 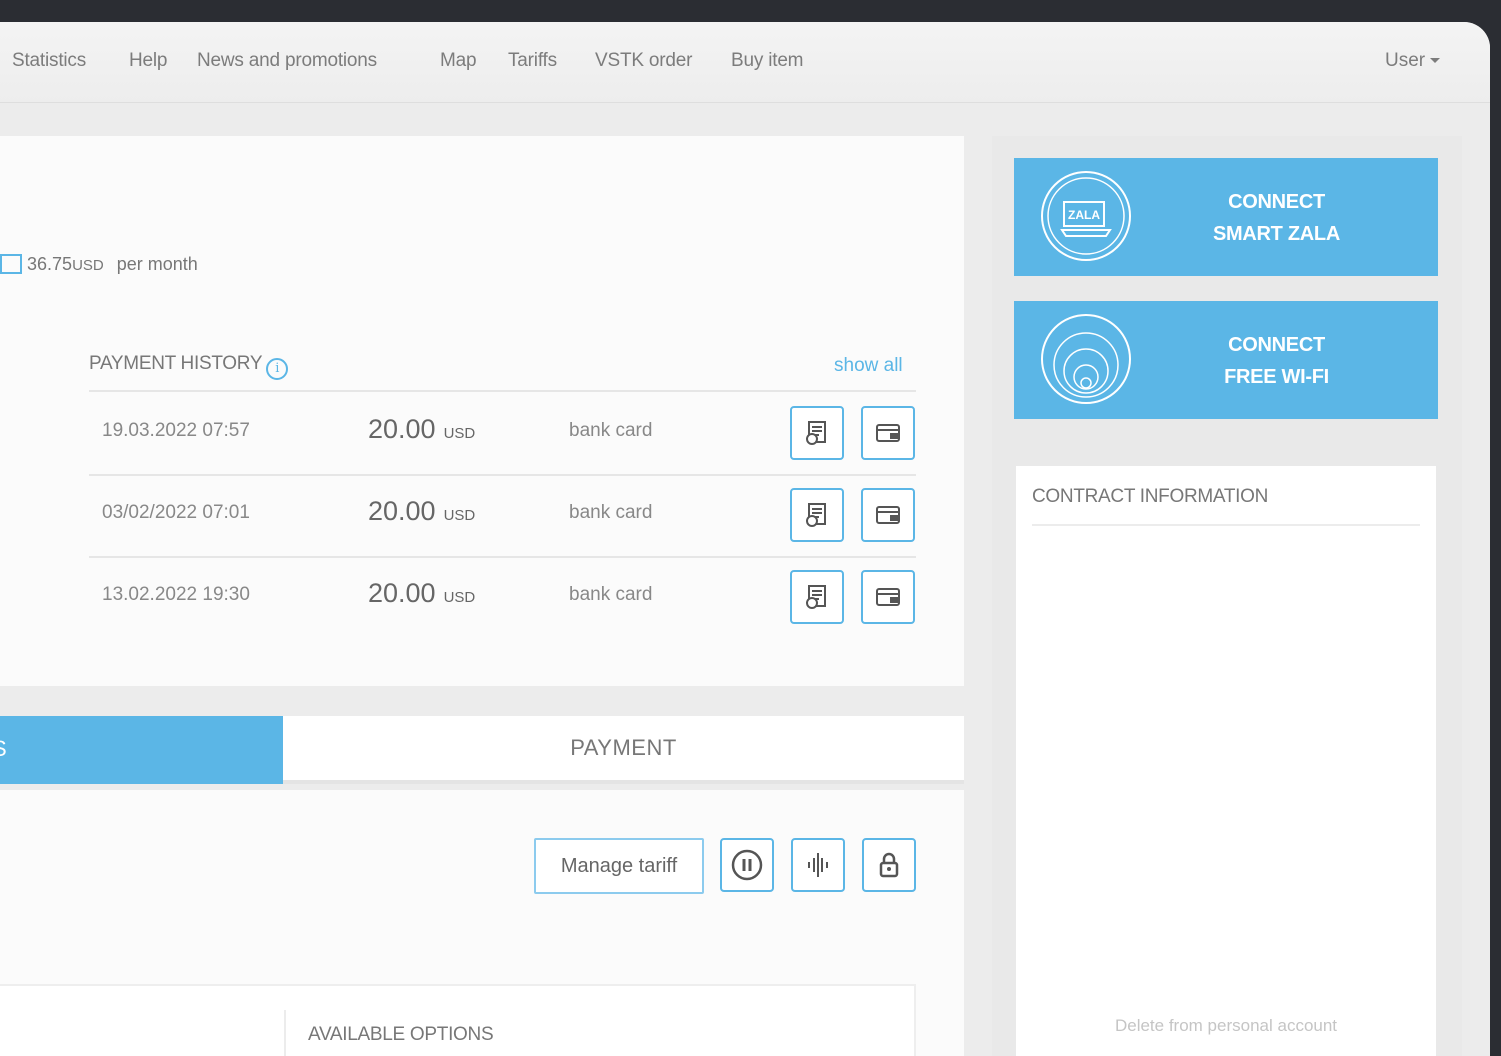 I want to click on sound-wave-icon, so click(x=818, y=865).